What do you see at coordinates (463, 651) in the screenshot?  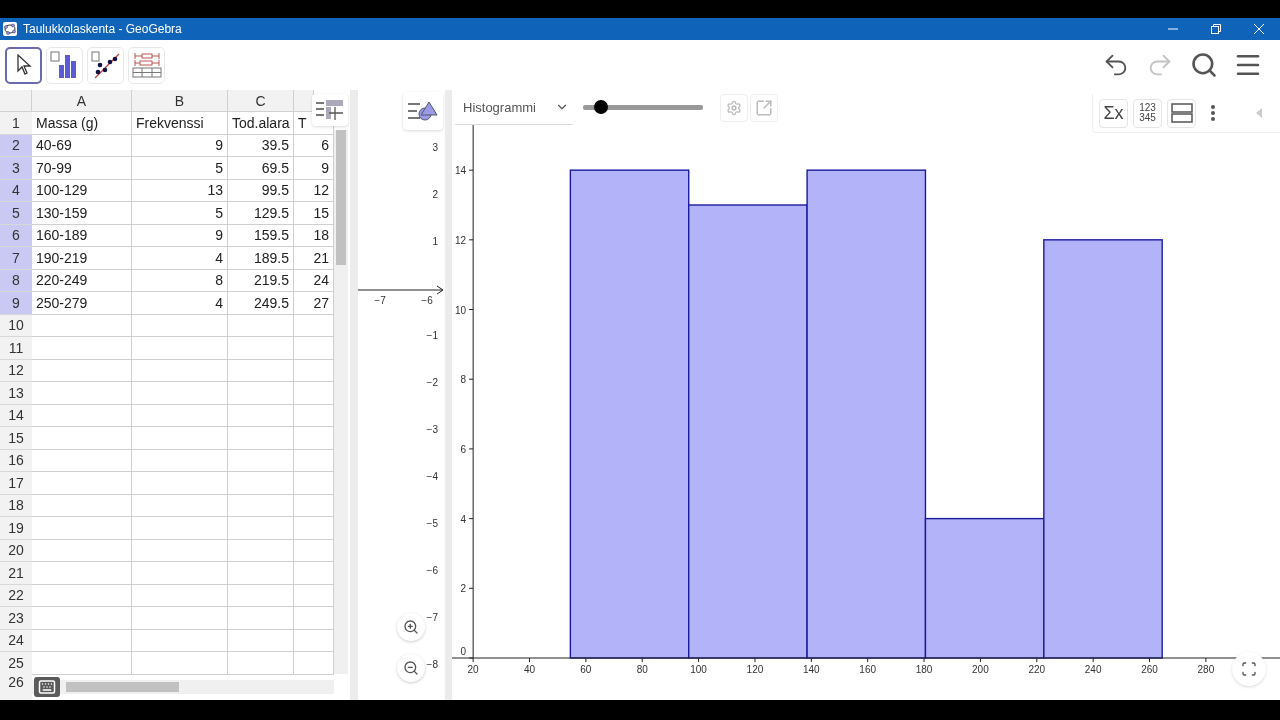 I see `axis-label: 0` at bounding box center [463, 651].